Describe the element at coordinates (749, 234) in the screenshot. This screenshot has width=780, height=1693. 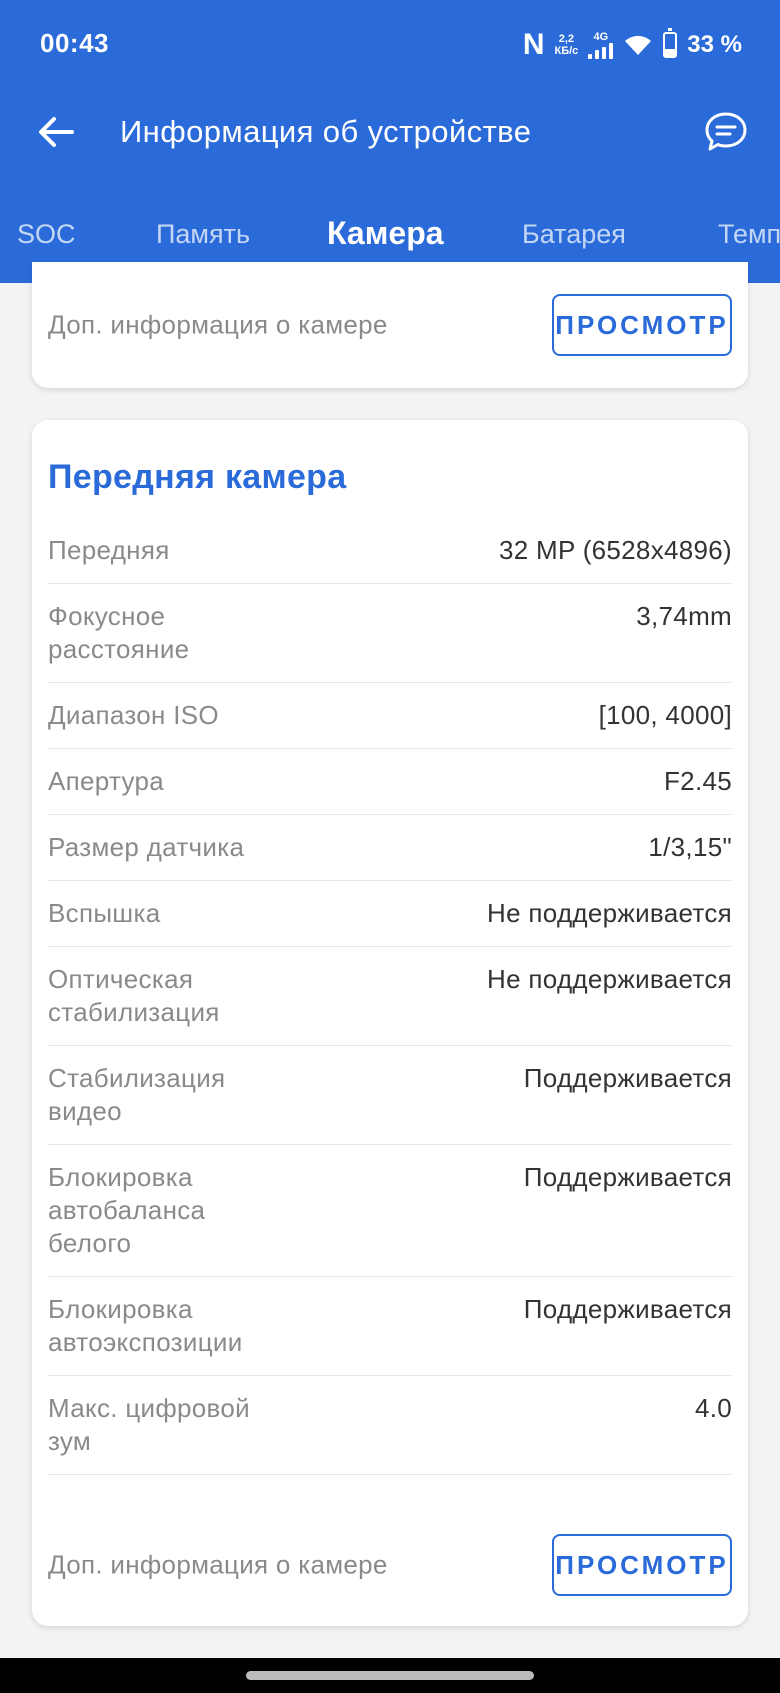
I see `tab-temperature: Темп` at that location.